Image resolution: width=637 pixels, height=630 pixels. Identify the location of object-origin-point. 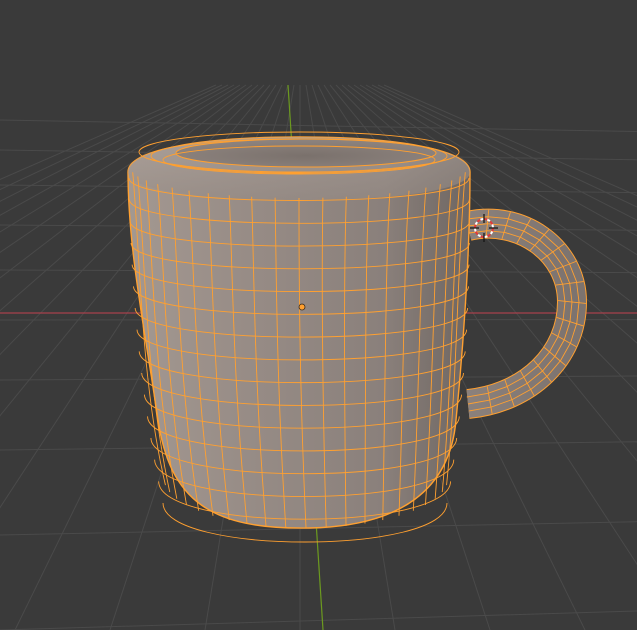
(302, 307).